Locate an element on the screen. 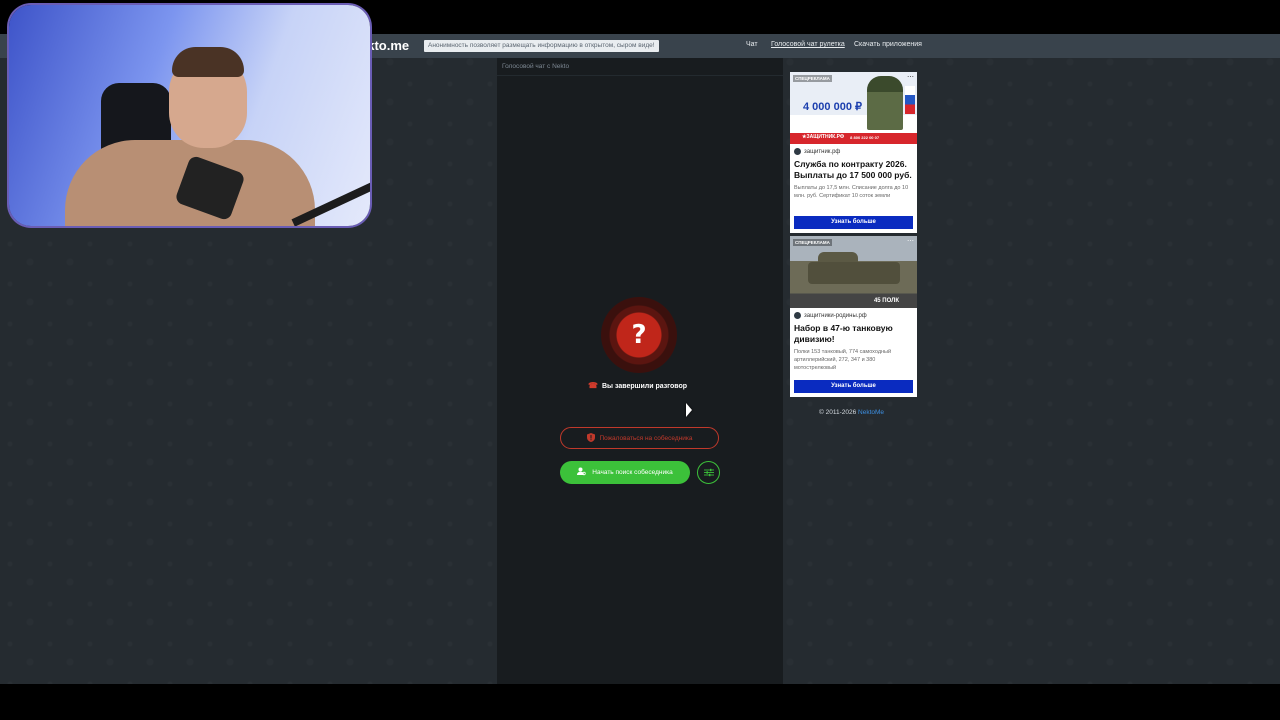 The image size is (1280, 720). question-glyph: ? is located at coordinates (639, 335).